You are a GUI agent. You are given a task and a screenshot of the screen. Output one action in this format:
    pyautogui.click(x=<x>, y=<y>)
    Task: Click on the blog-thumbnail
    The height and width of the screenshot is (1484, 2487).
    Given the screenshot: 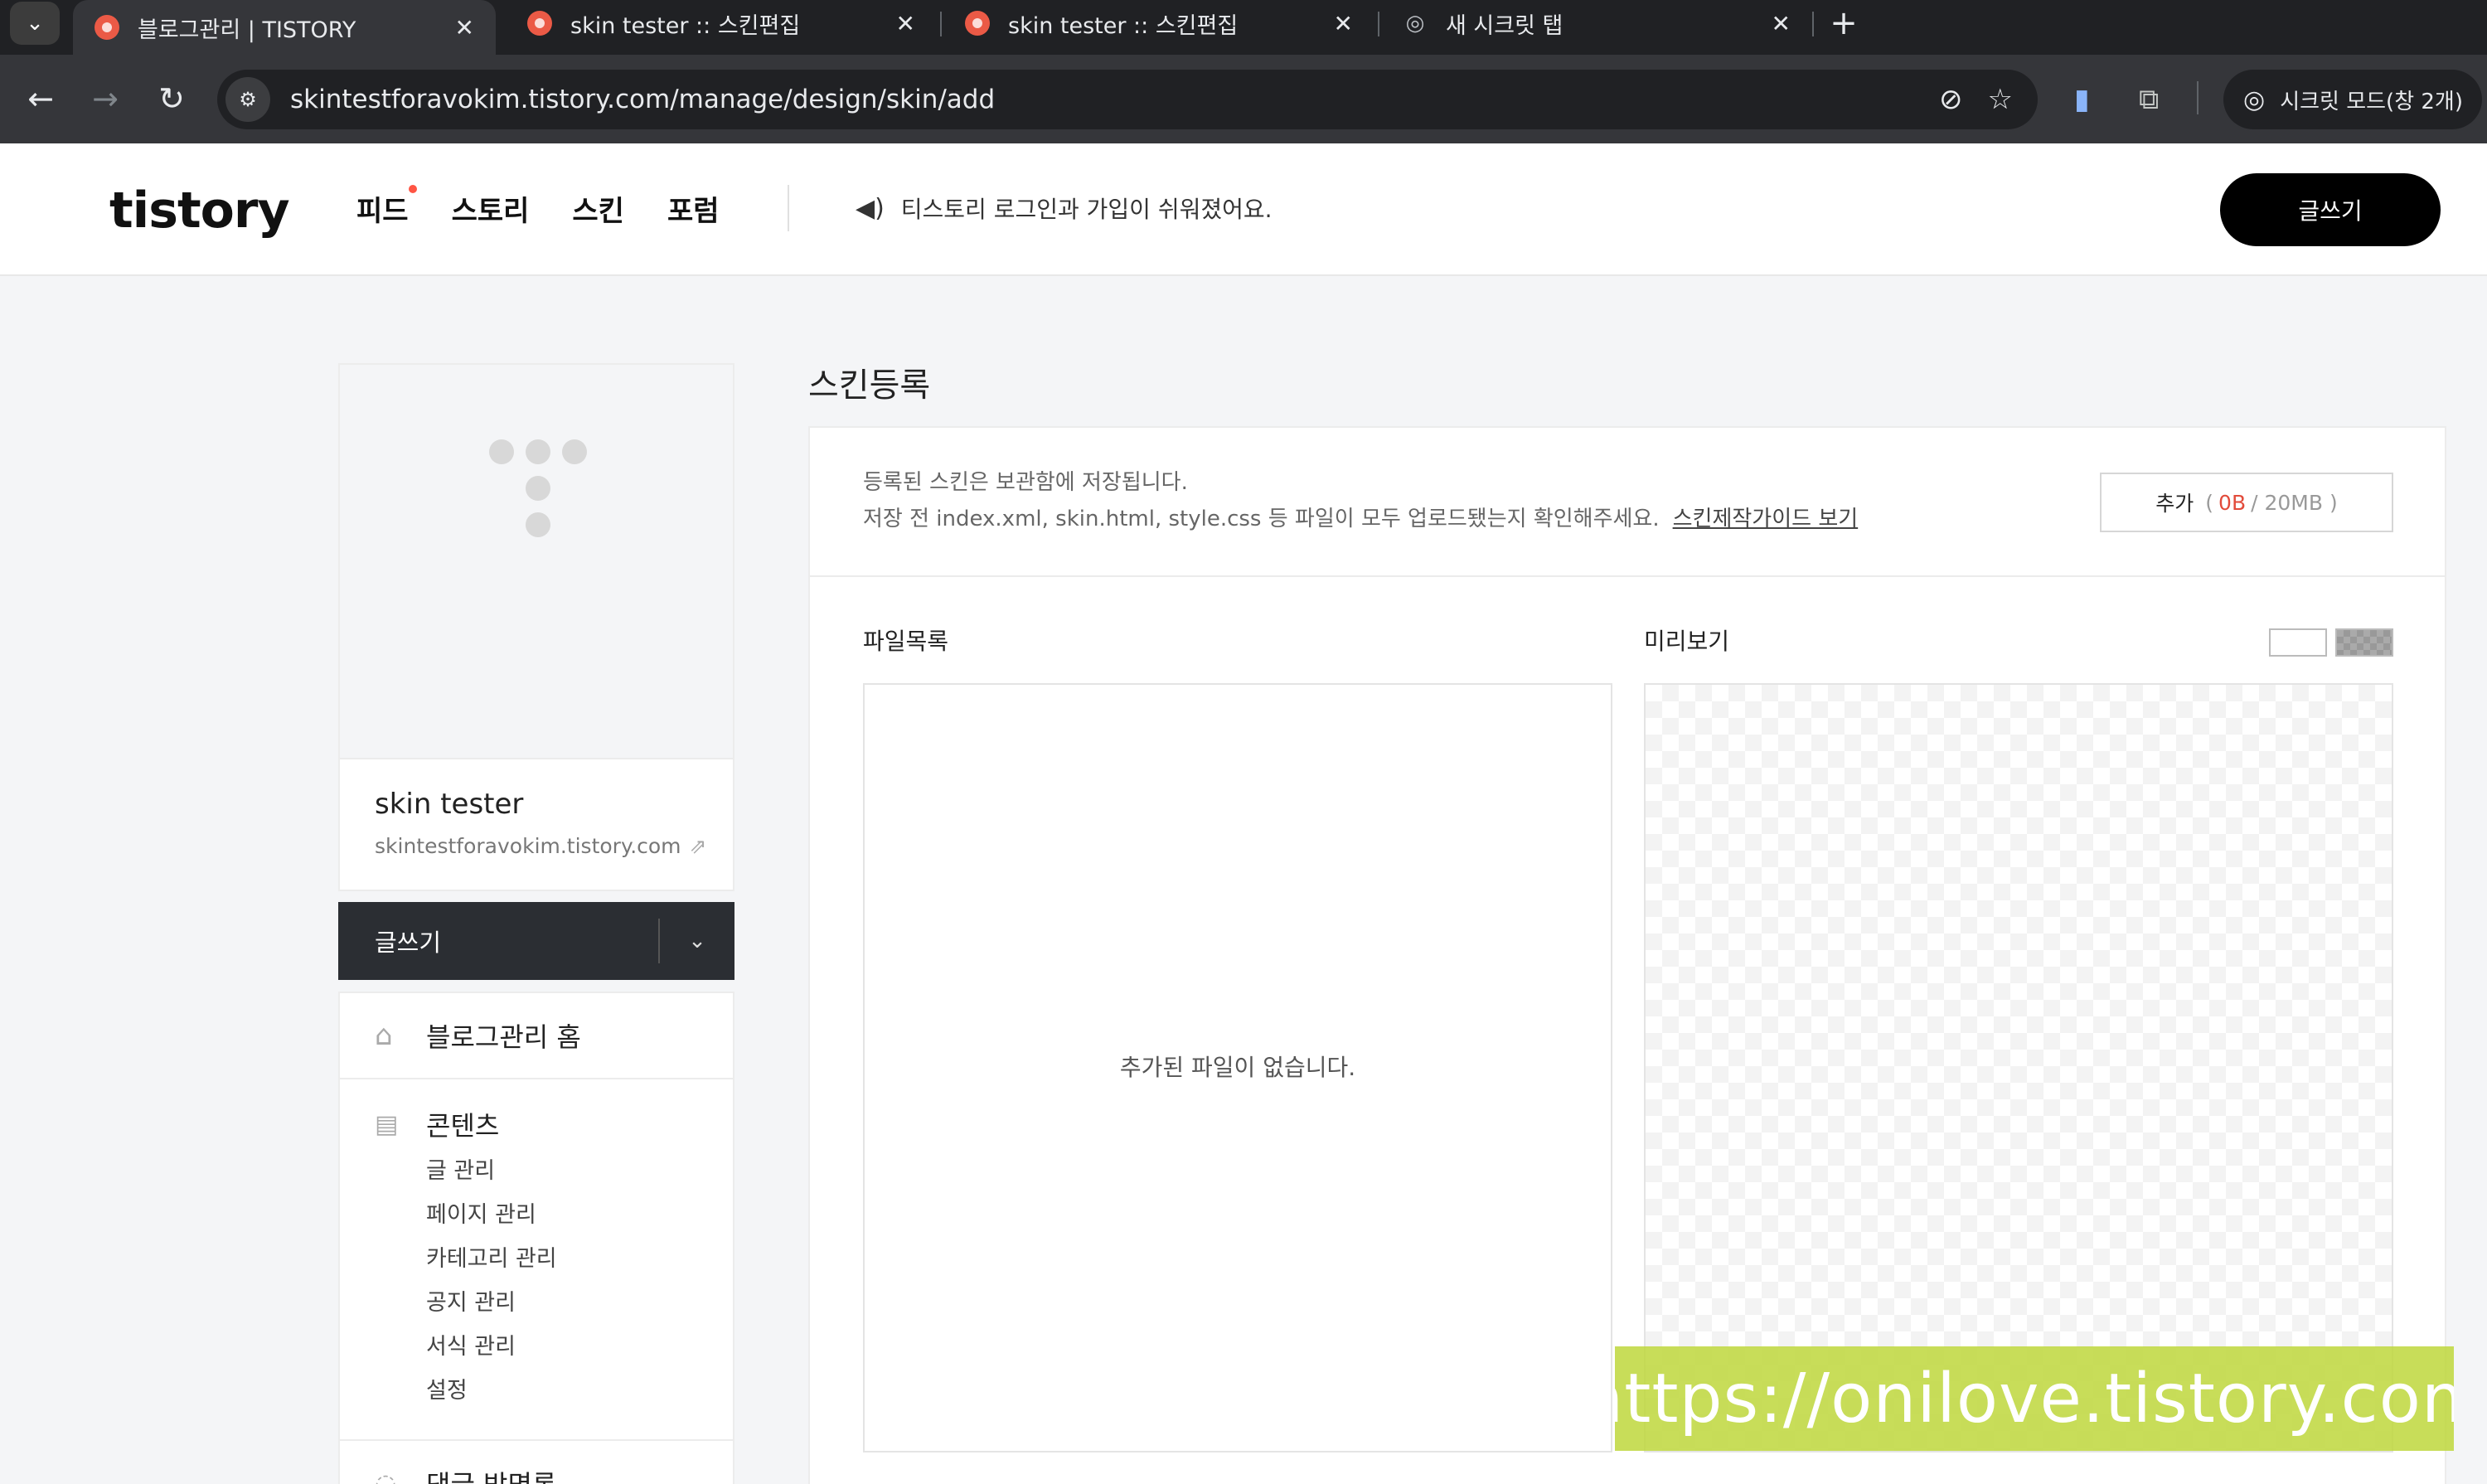 What is the action you would take?
    pyautogui.click(x=536, y=562)
    